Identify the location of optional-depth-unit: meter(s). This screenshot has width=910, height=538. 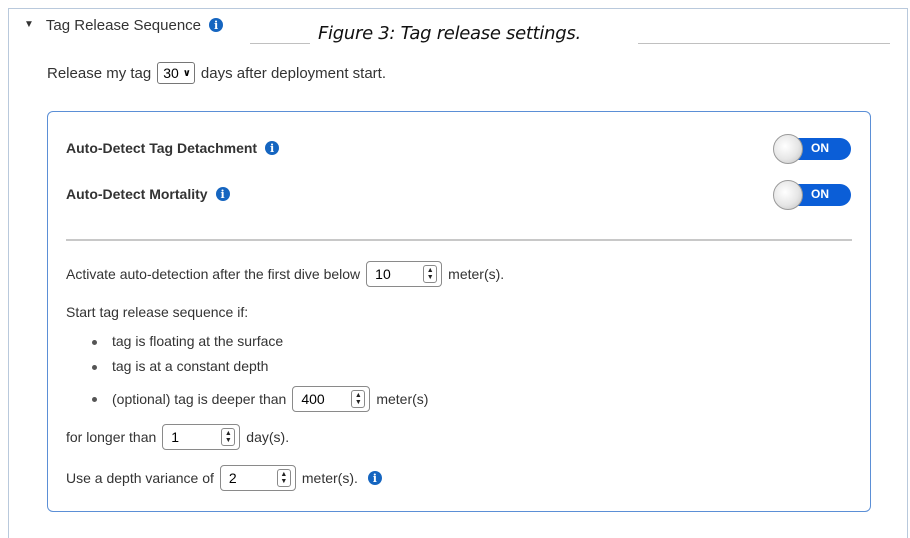
(402, 399).